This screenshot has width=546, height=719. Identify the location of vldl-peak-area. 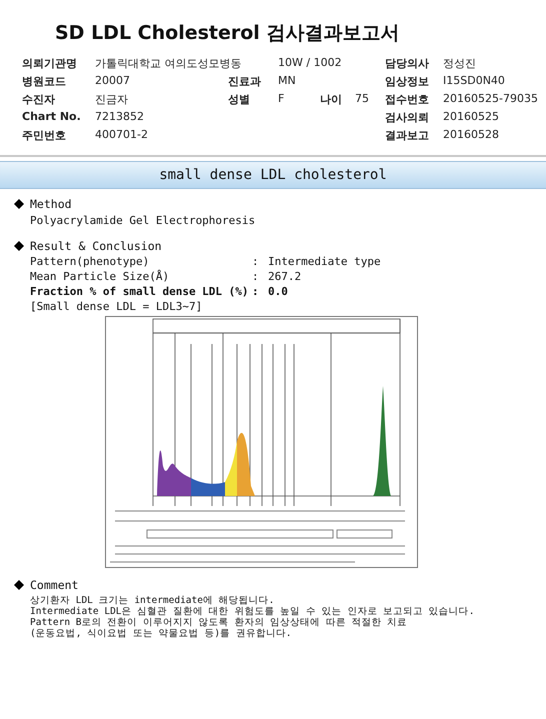
(174, 473).